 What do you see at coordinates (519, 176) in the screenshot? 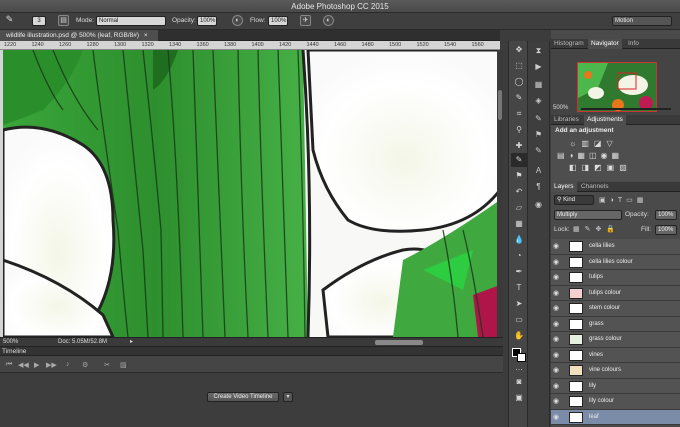
I see `clone-stamp-tool-icon: ⚑` at bounding box center [519, 176].